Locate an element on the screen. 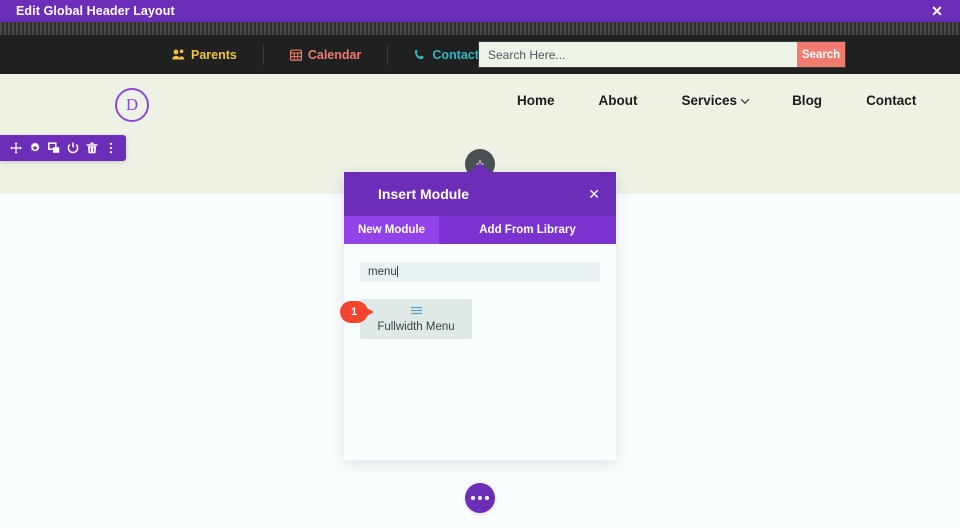 This screenshot has height=527, width=960. module-search-value: menu is located at coordinates (382, 272).